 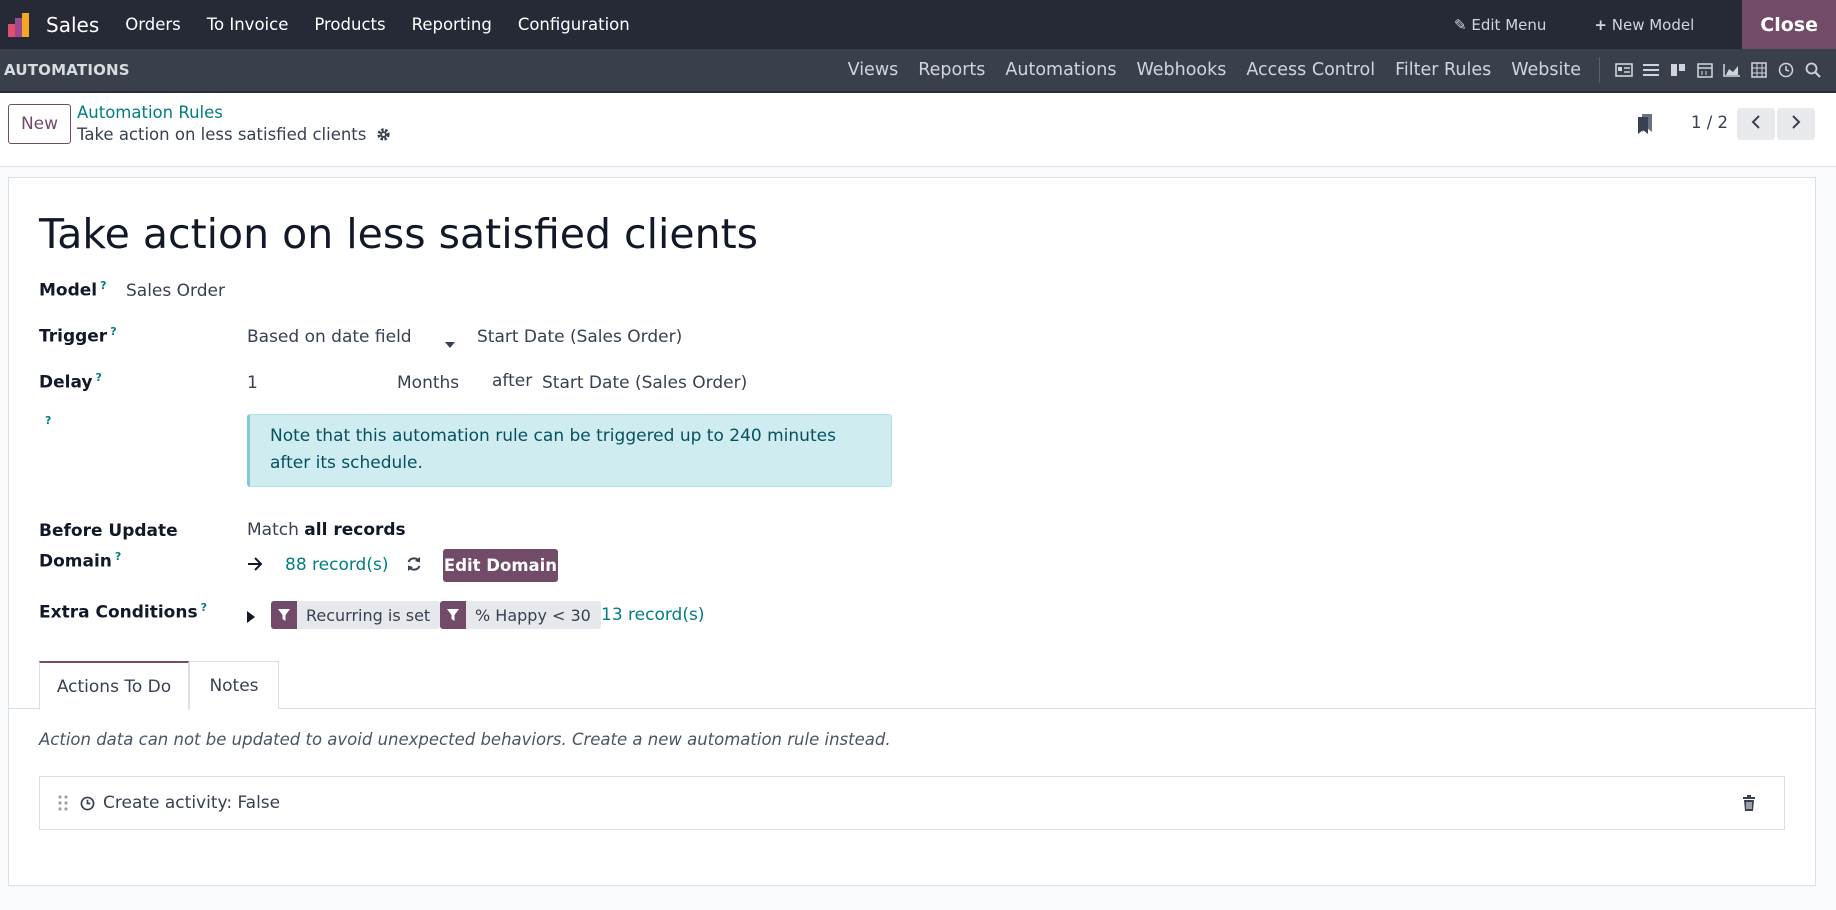 What do you see at coordinates (512, 381) in the screenshot?
I see `delay-after-label: after` at bounding box center [512, 381].